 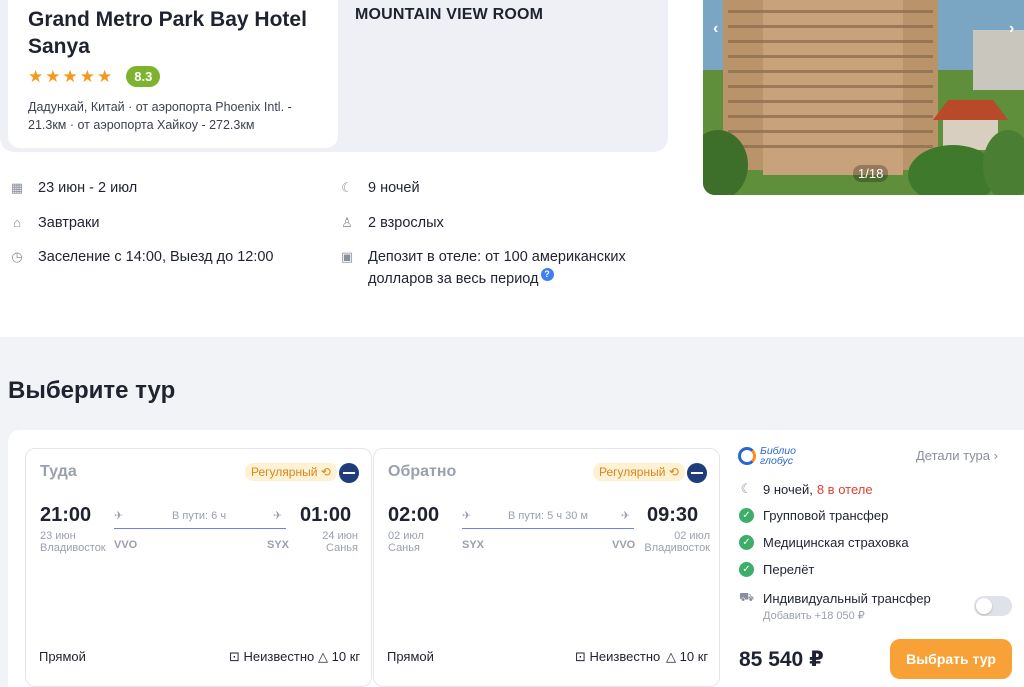 What do you see at coordinates (17, 256) in the screenshot?
I see `clock-icon: ◷` at bounding box center [17, 256].